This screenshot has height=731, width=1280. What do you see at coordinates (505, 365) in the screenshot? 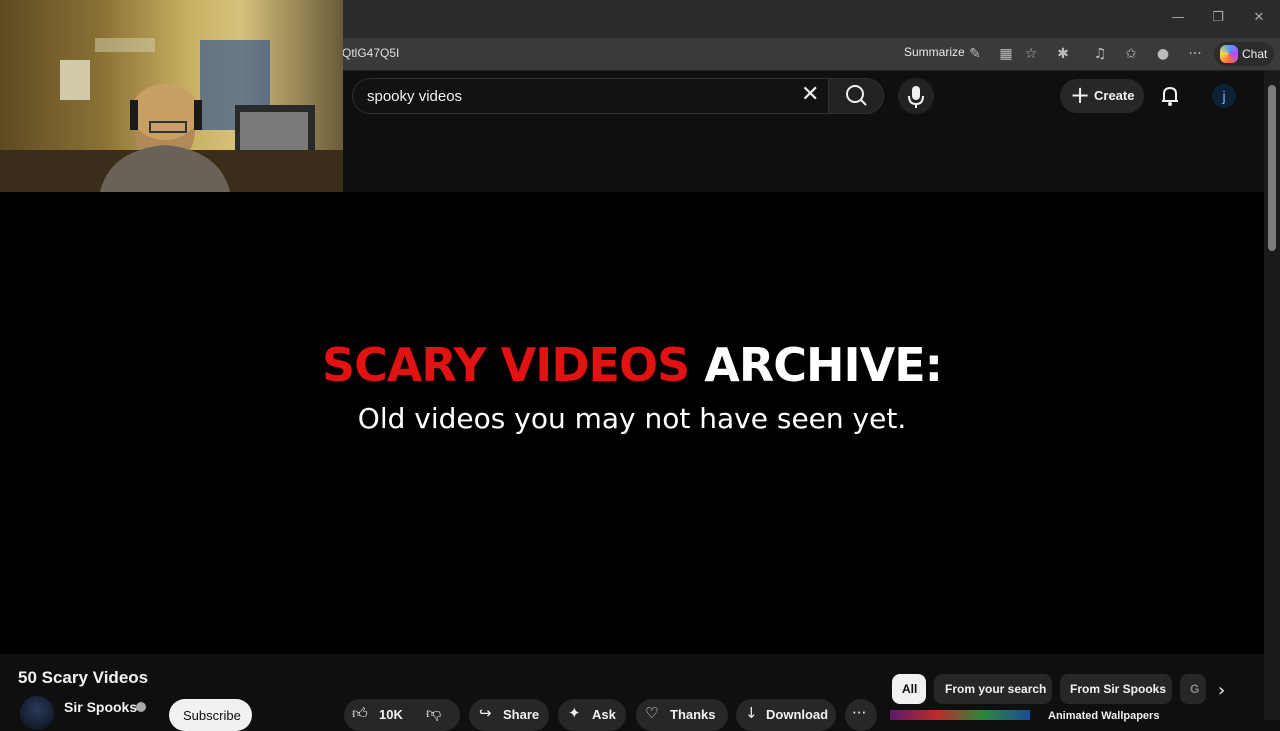
I see `video-frame-title-red: SCARY VIDEOS` at bounding box center [505, 365].